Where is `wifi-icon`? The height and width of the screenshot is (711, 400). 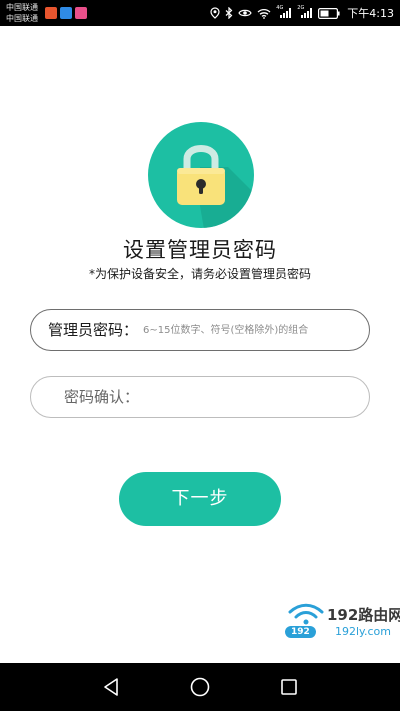
wifi-icon is located at coordinates (264, 13).